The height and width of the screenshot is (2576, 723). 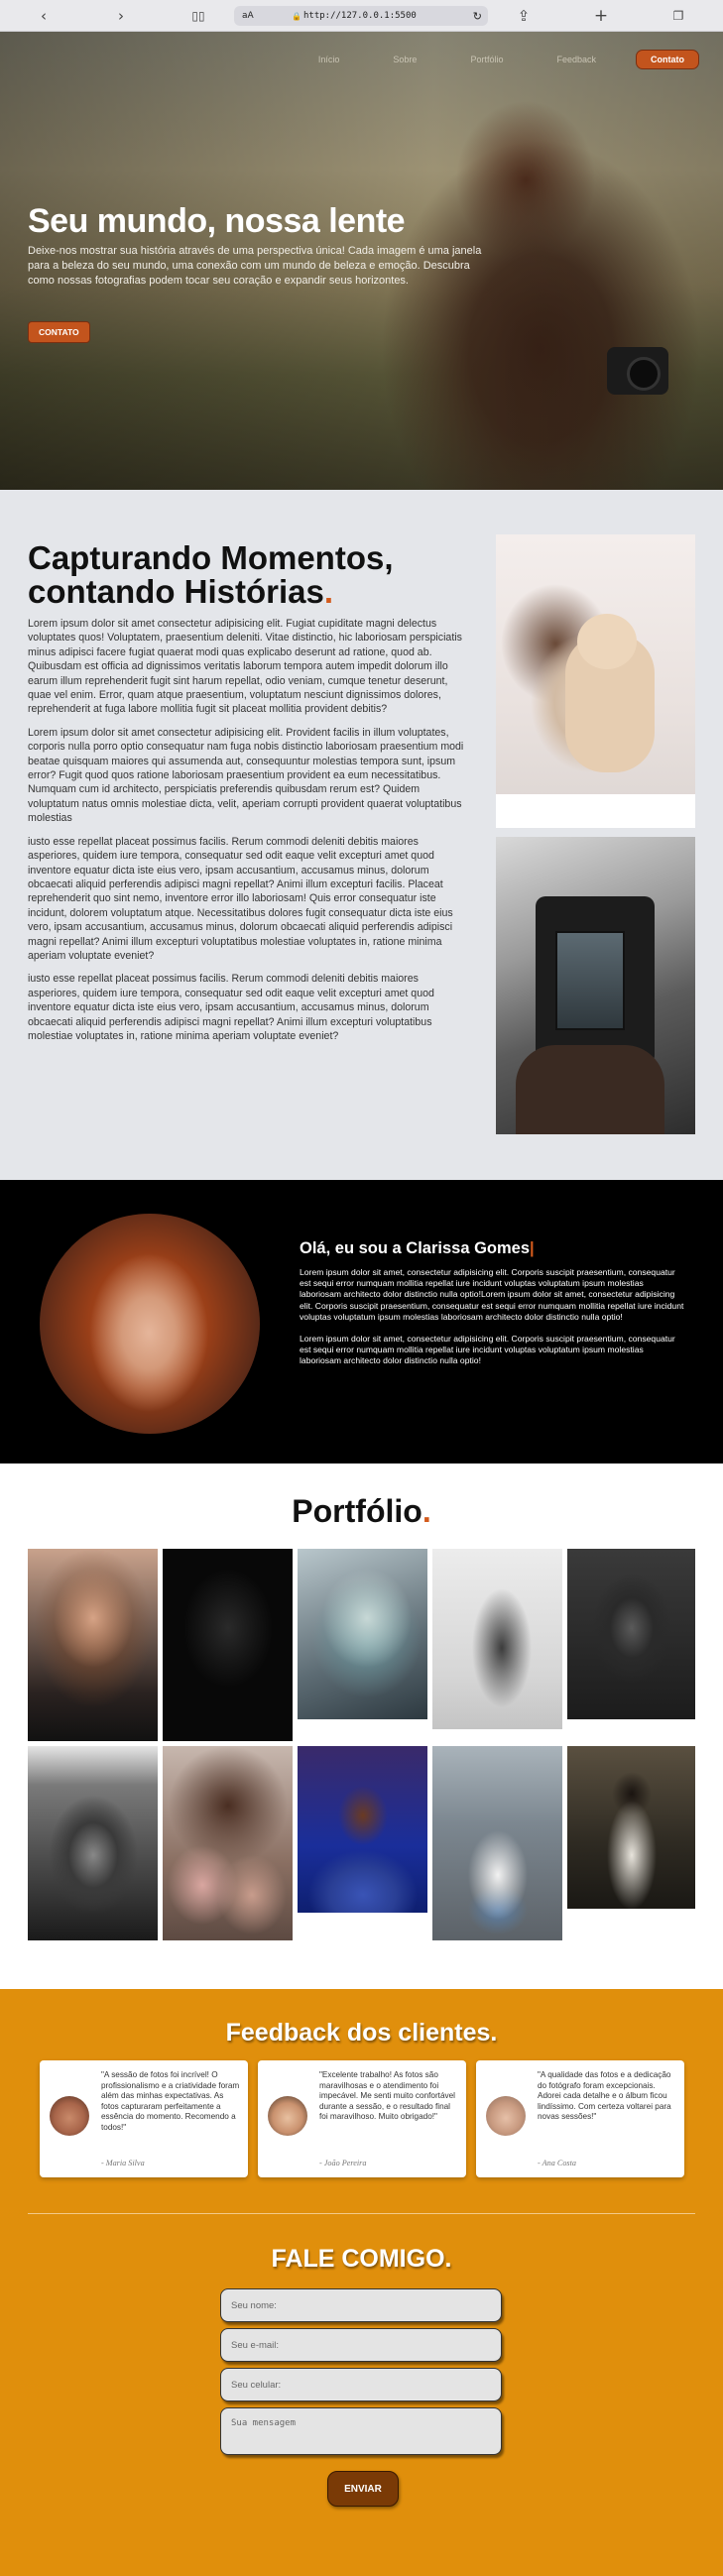 What do you see at coordinates (405, 59) in the screenshot?
I see `nav-item-sobre: Sobre` at bounding box center [405, 59].